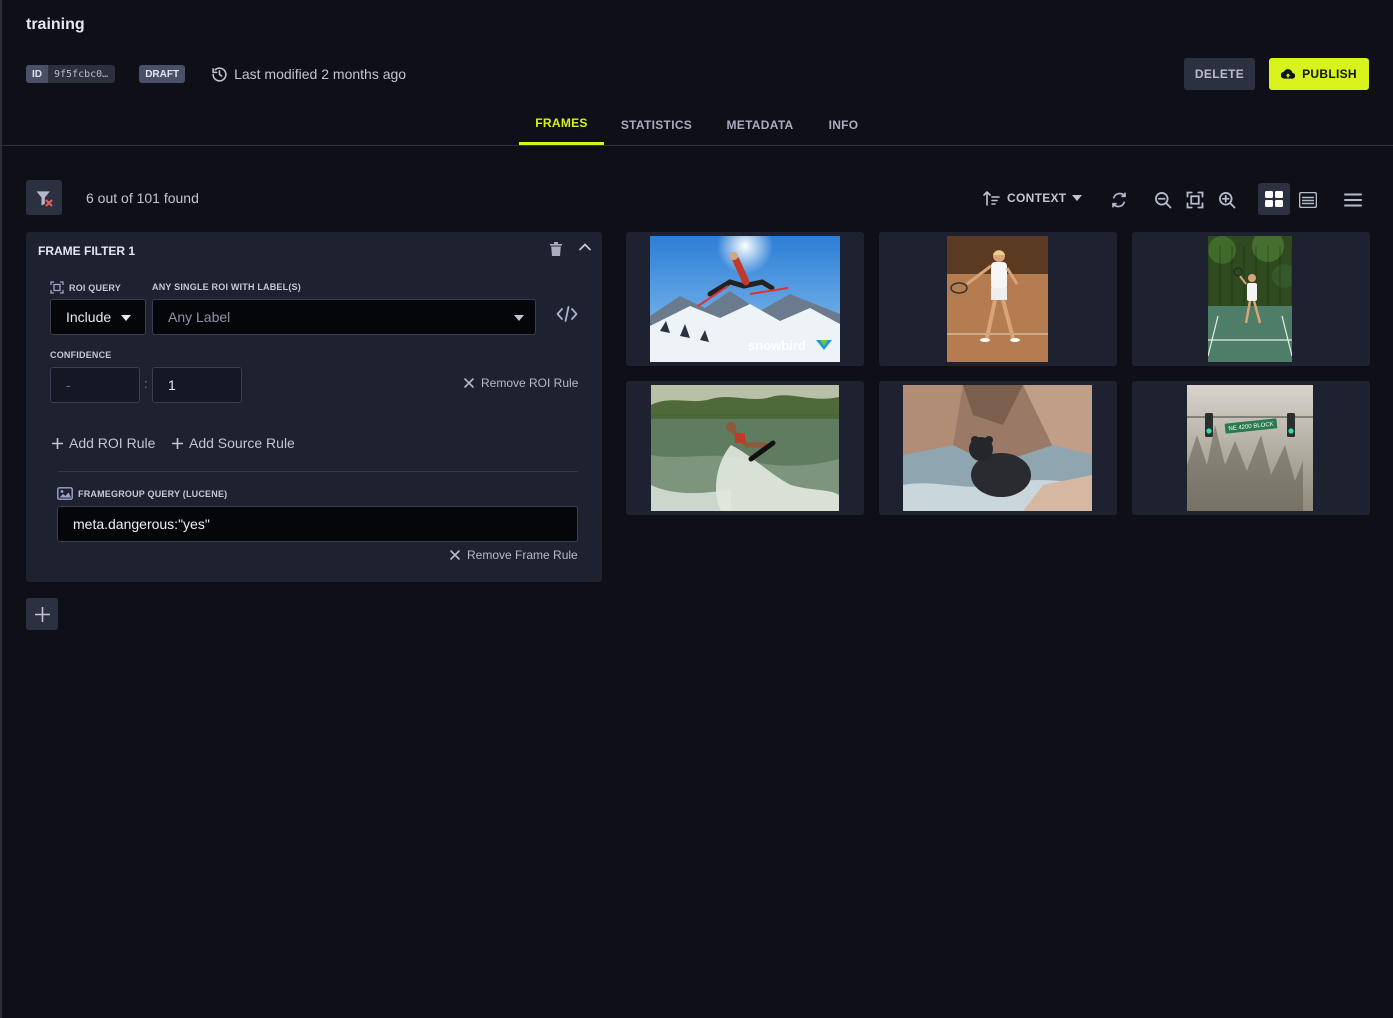 Image resolution: width=1393 pixels, height=1018 pixels. Describe the element at coordinates (1, 509) in the screenshot. I see `window-edge` at that location.